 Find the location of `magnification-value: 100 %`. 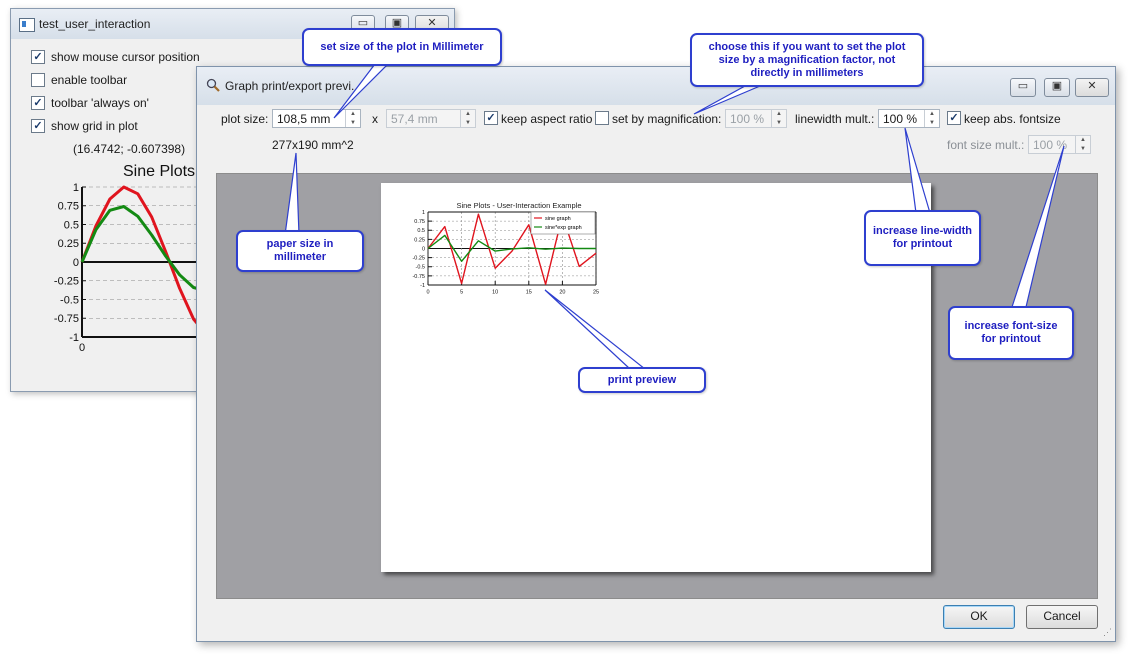

magnification-value: 100 % is located at coordinates (747, 119).